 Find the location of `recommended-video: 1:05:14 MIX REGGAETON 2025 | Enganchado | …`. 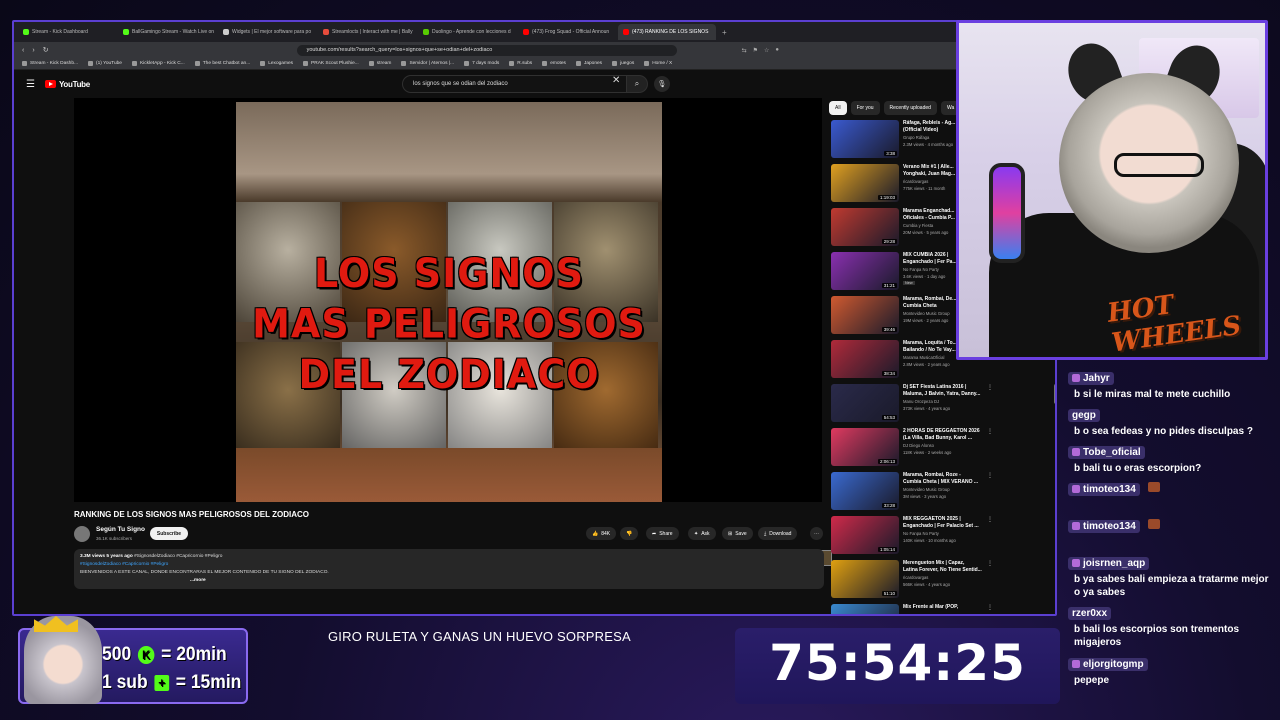

recommended-video: 1:05:14 MIX REGGAETON 2025 | Enganchado | … is located at coordinates (942, 536).